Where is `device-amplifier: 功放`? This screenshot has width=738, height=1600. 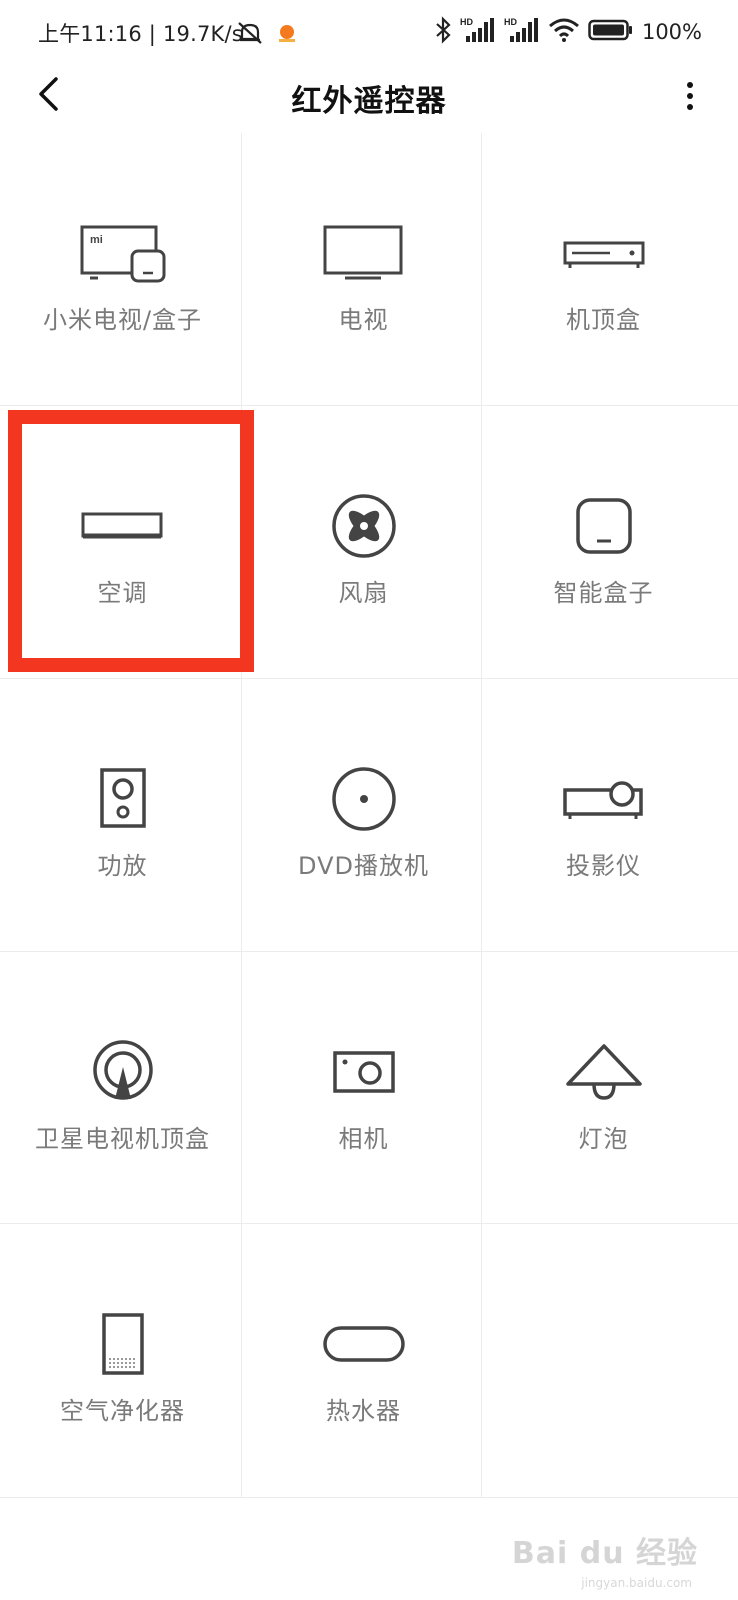
device-amplifier: 功放 is located at coordinates (122, 815).